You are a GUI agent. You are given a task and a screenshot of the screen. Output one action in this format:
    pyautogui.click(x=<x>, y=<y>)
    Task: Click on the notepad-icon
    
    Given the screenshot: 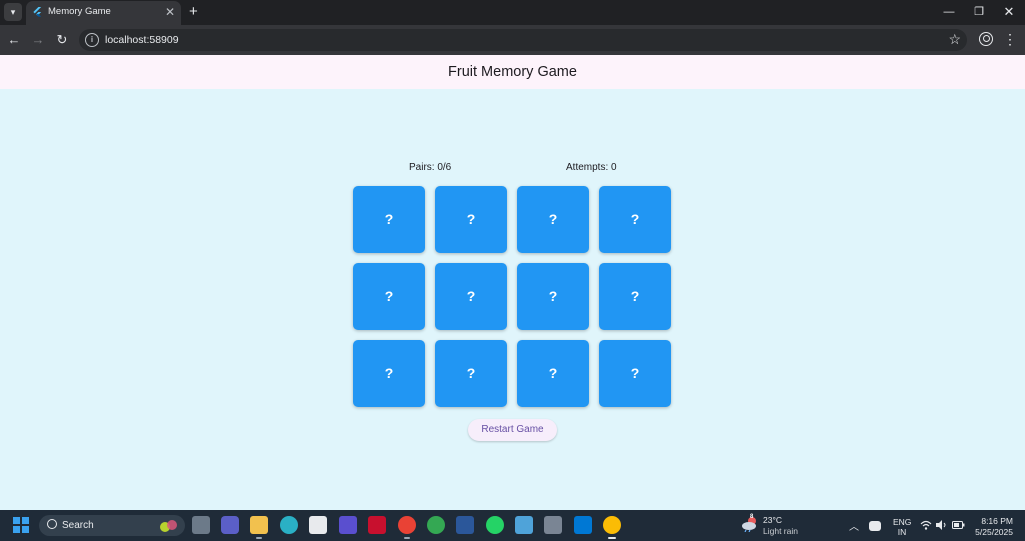 What is the action you would take?
    pyautogui.click(x=524, y=525)
    